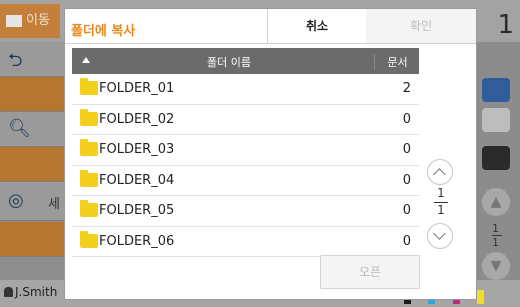  I want to click on left-sidebar: ⮌ 🔍︎ ◎ 세, so click(33, 161).